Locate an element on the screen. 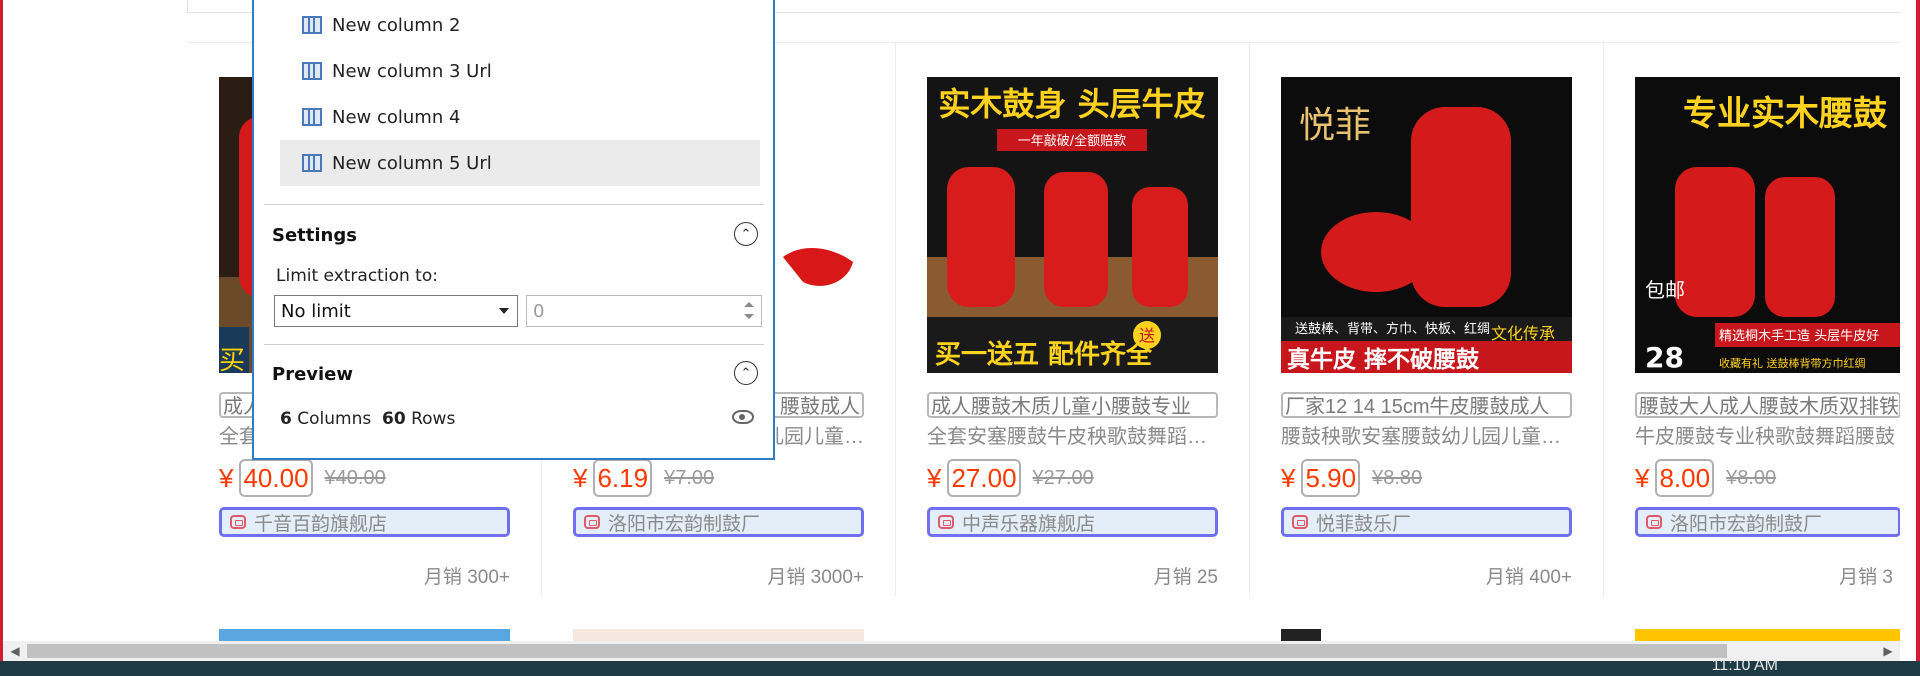 This screenshot has width=1920, height=676. taskbar-clock: 11:10 AM is located at coordinates (1744, 665).